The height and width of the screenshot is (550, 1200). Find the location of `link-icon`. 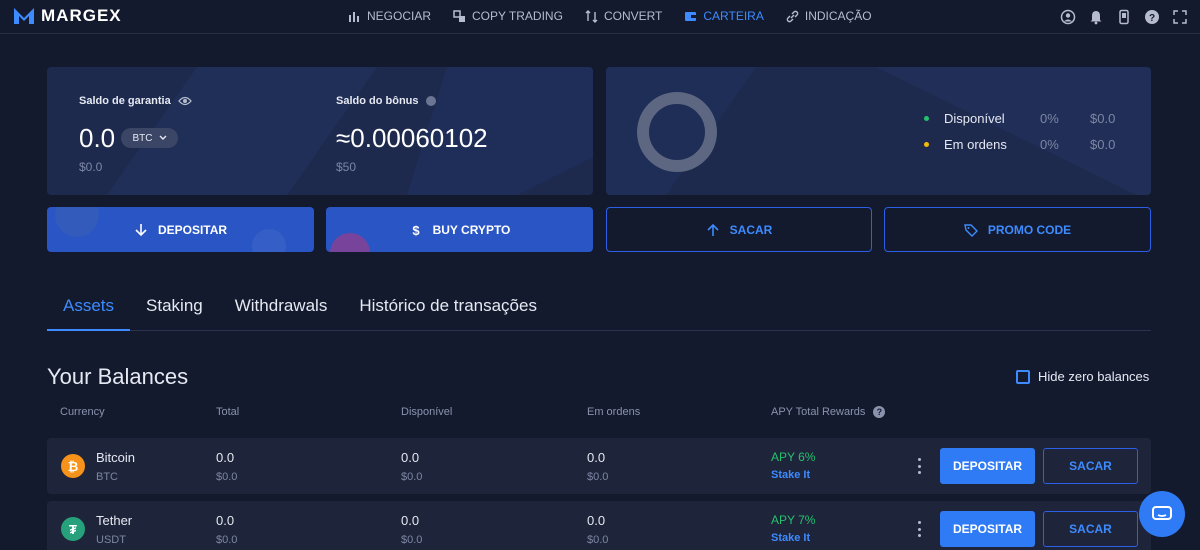

link-icon is located at coordinates (792, 16).